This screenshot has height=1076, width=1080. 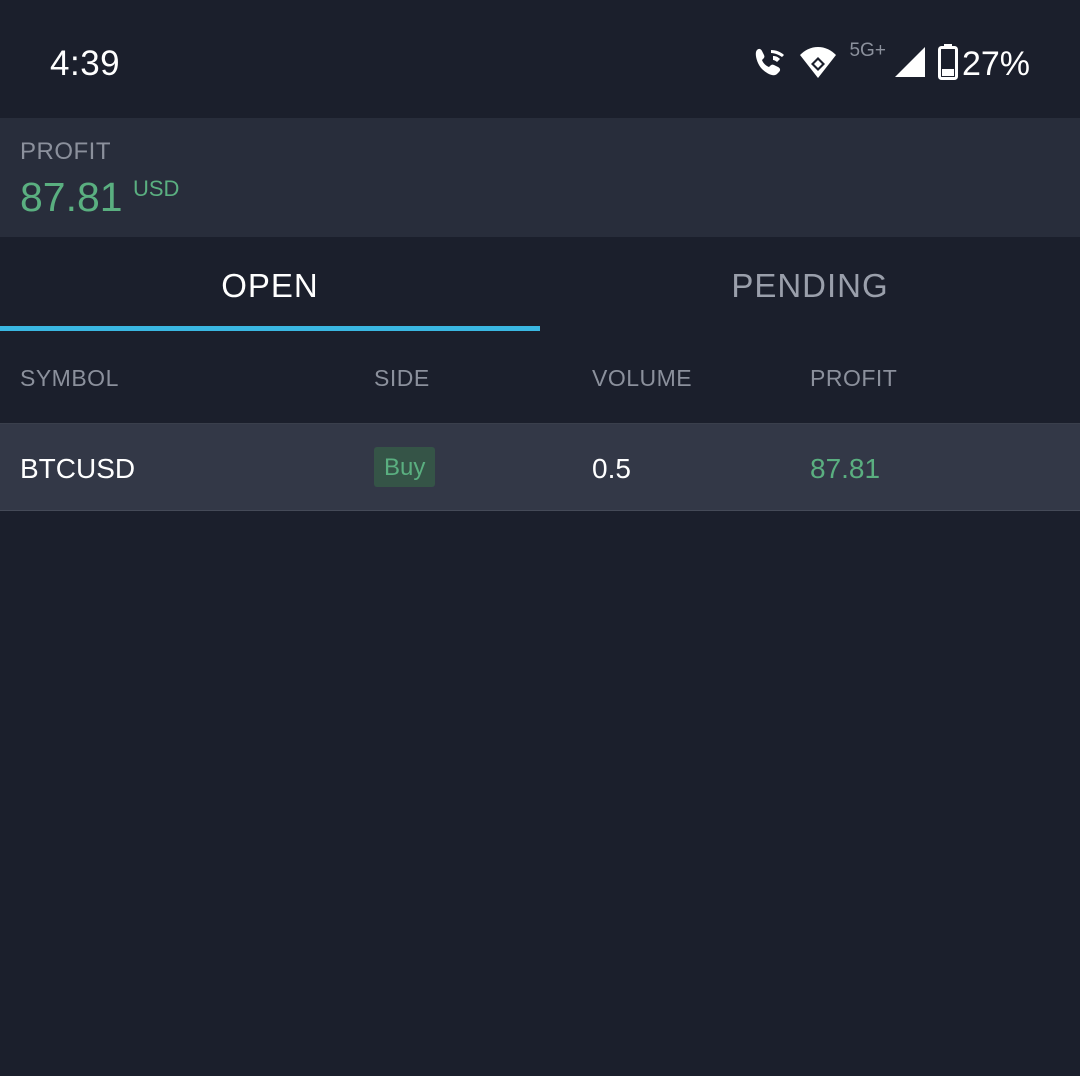 I want to click on wifi-icon, so click(x=818, y=64).